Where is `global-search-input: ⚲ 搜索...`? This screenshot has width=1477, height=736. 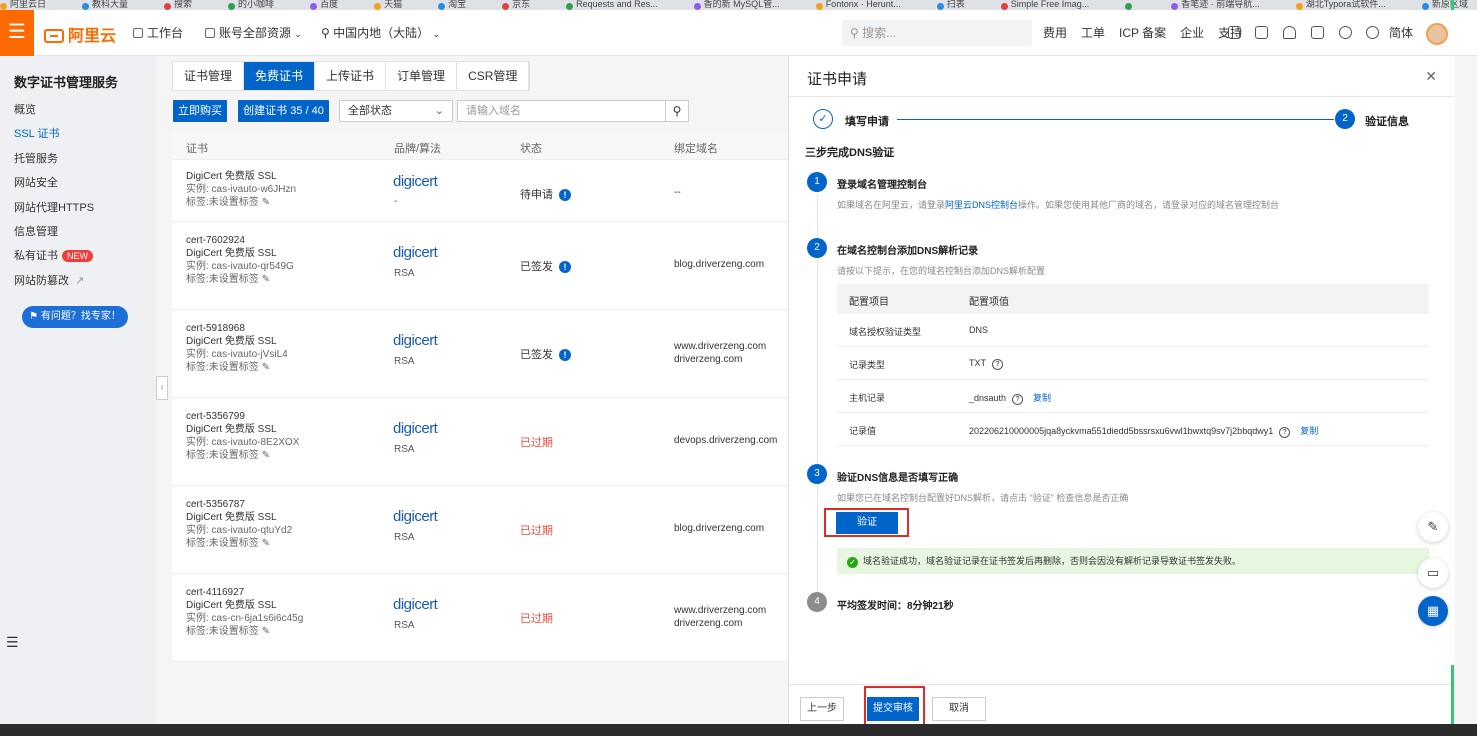 global-search-input: ⚲ 搜索... is located at coordinates (937, 33).